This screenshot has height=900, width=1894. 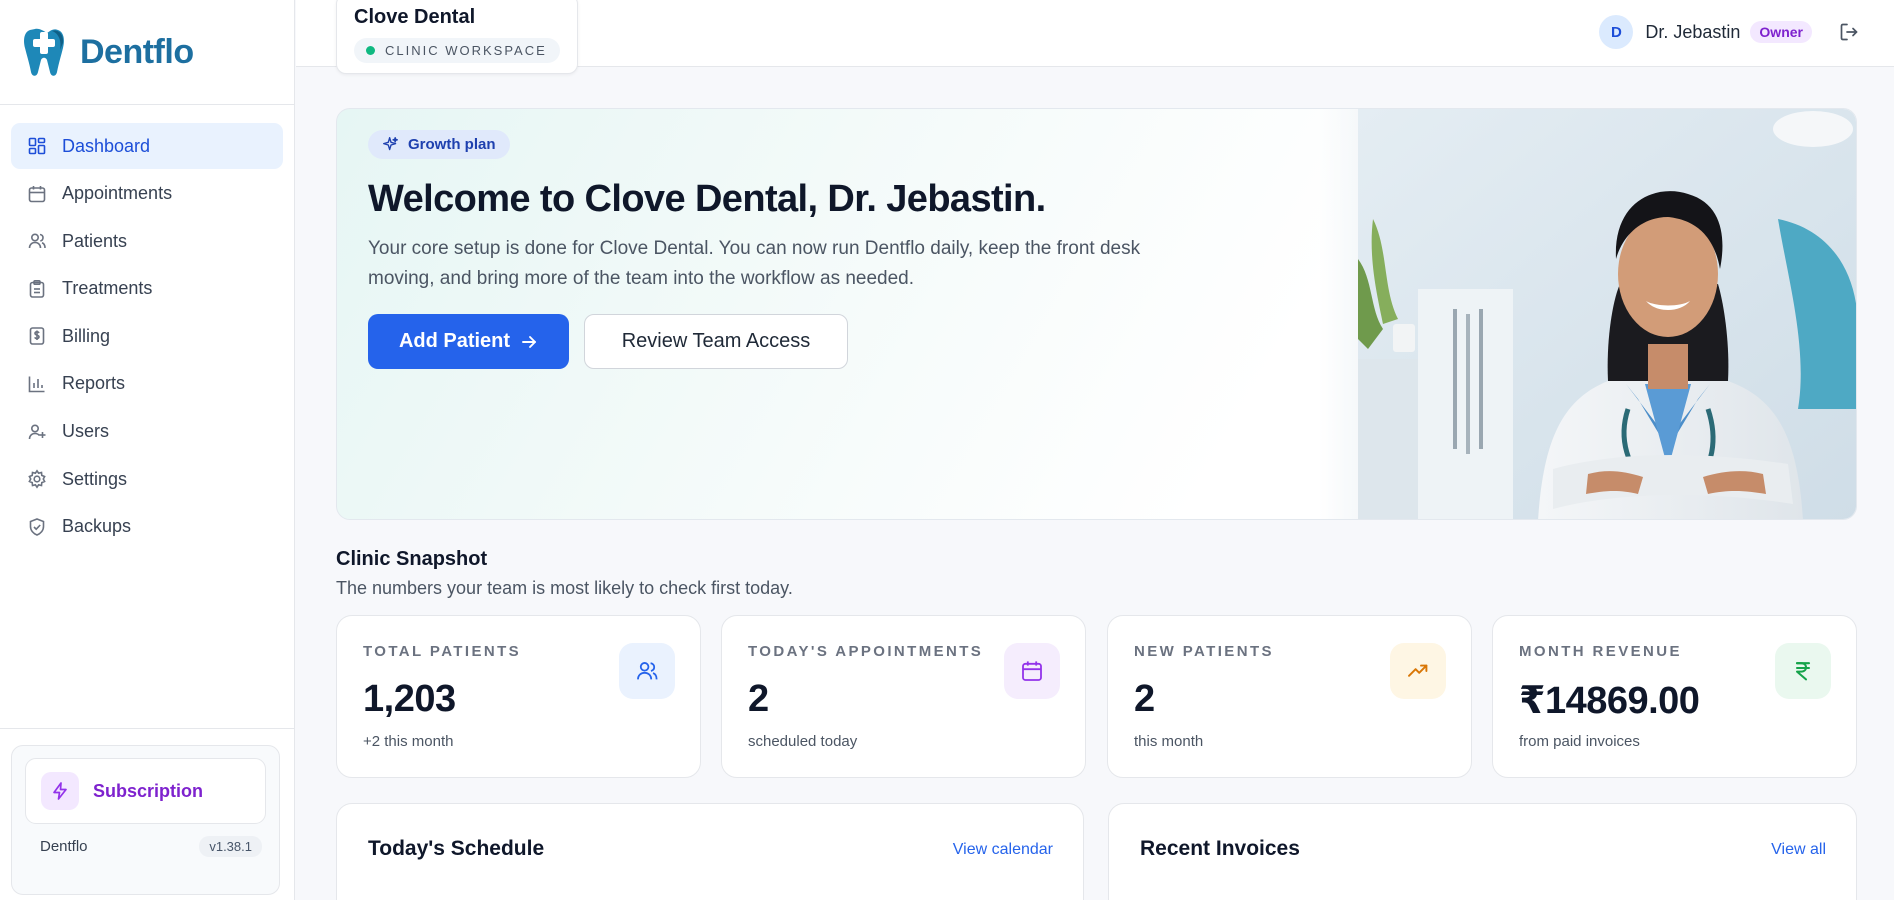 What do you see at coordinates (1289, 696) in the screenshot?
I see `stat-card-new-patients: NEW PATIENTS 2 this month` at bounding box center [1289, 696].